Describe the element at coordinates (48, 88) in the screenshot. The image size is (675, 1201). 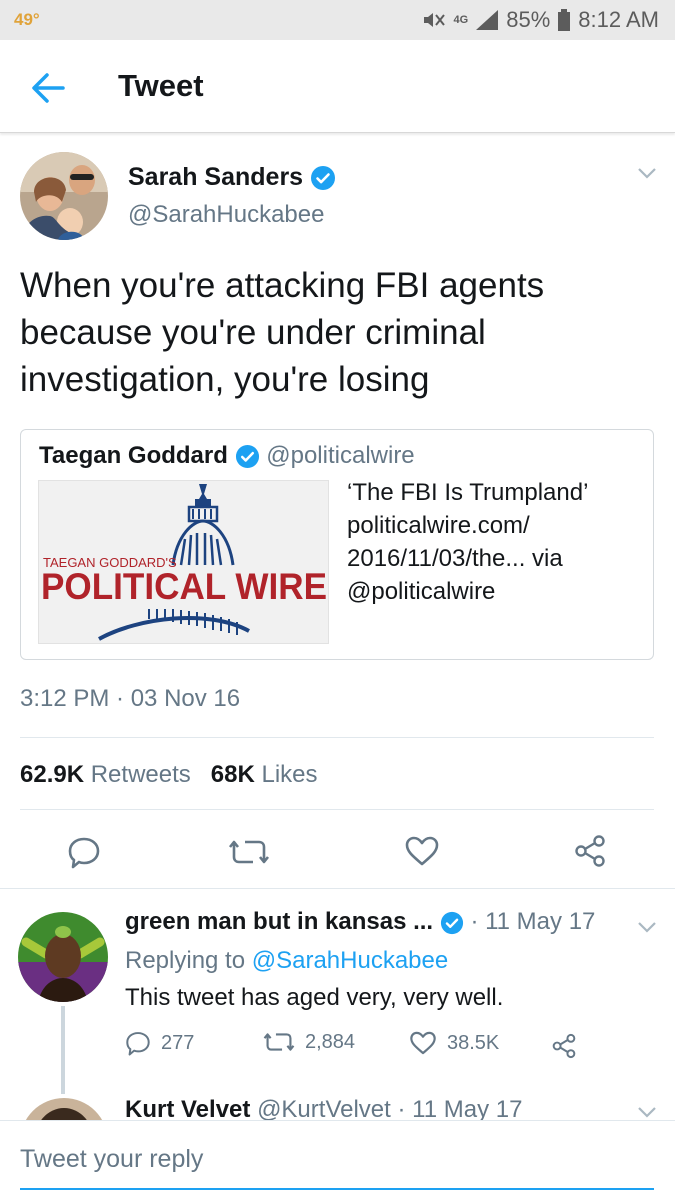
I see `back-arrow-icon` at that location.